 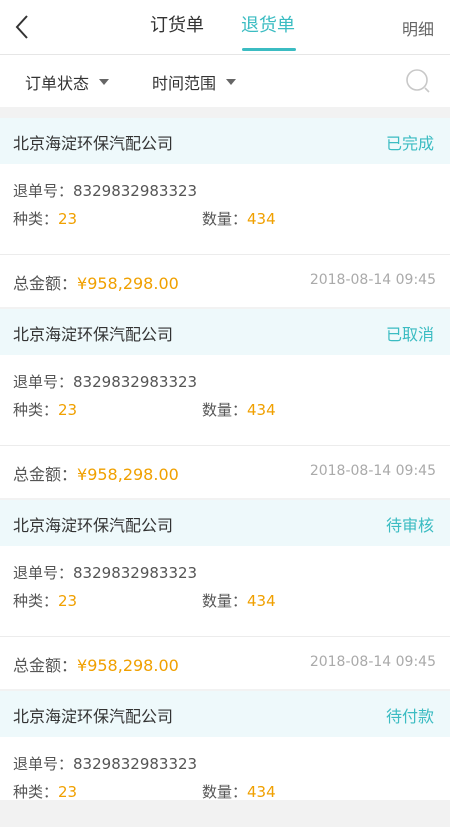 What do you see at coordinates (184, 83) in the screenshot?
I see `time-range-label: 时间范围` at bounding box center [184, 83].